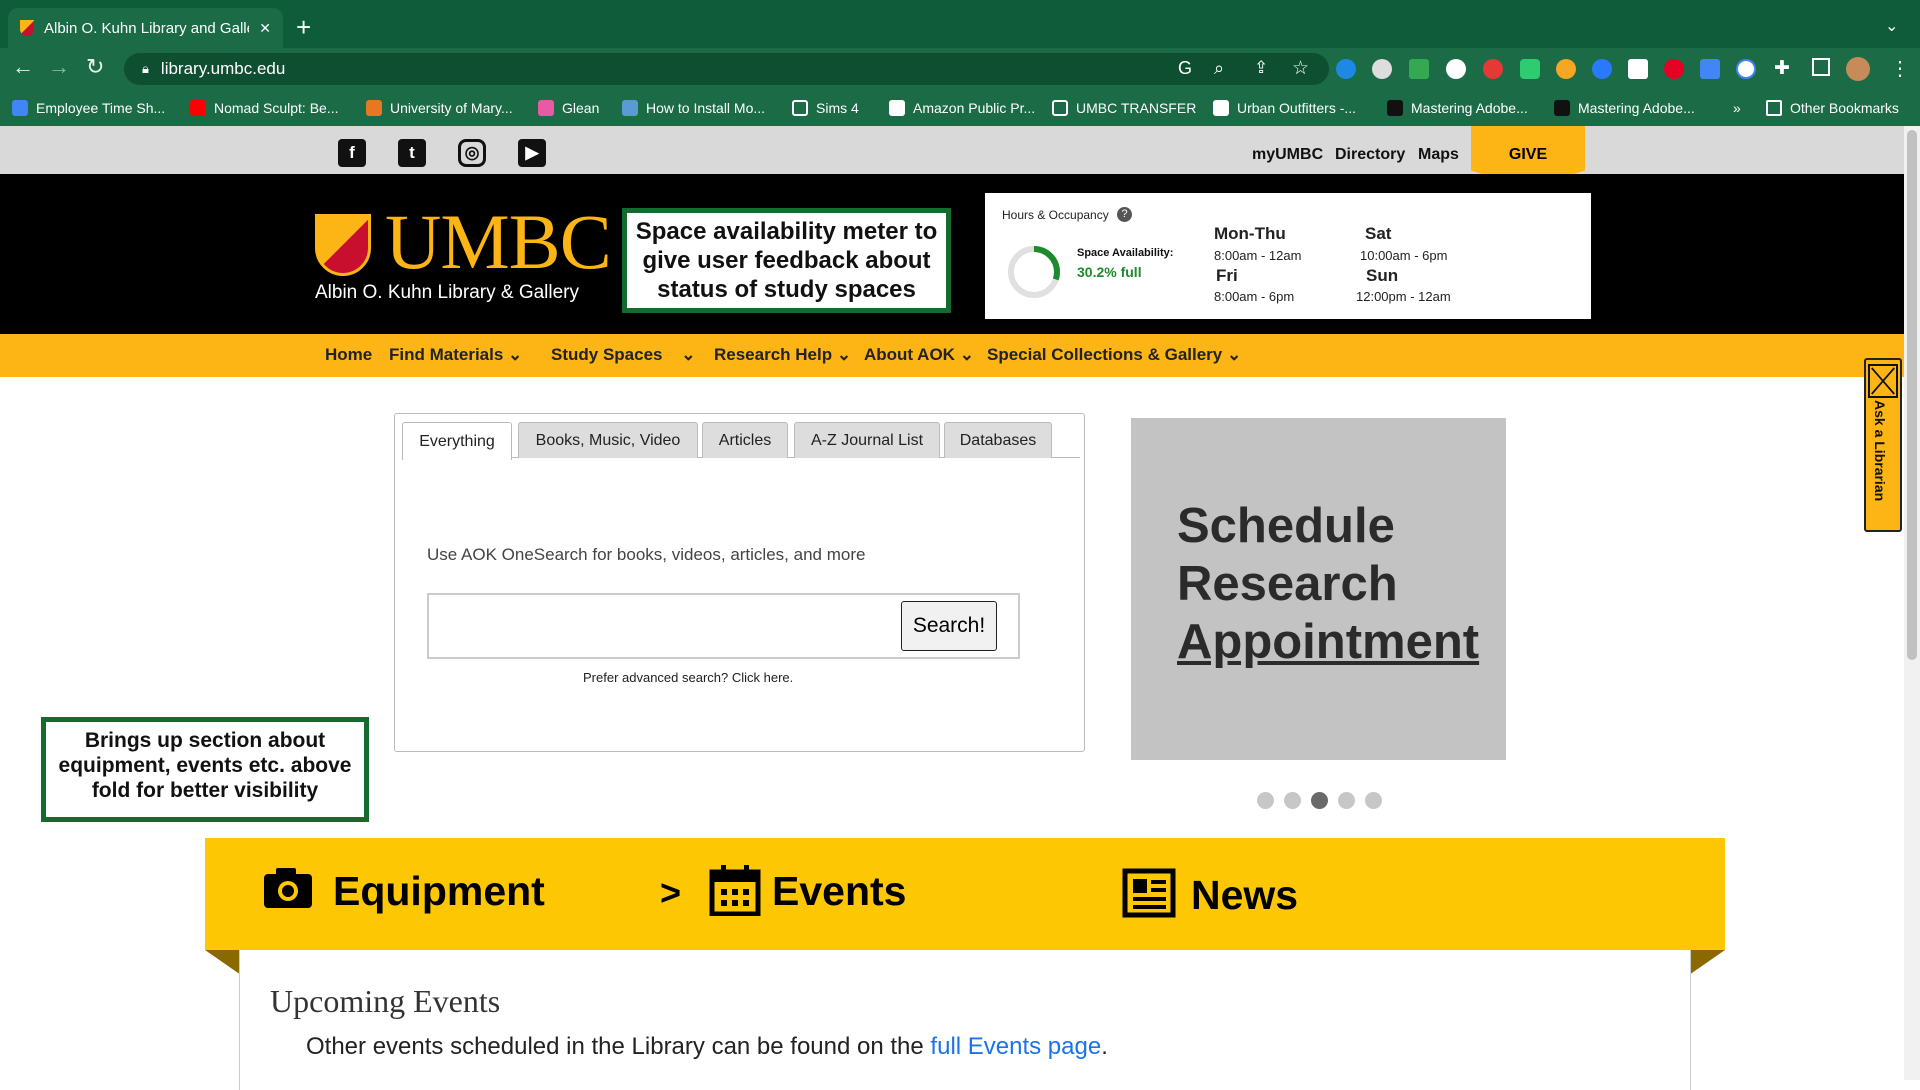 This screenshot has height=1090, width=1920. What do you see at coordinates (800, 108) in the screenshot?
I see `folder-icon` at bounding box center [800, 108].